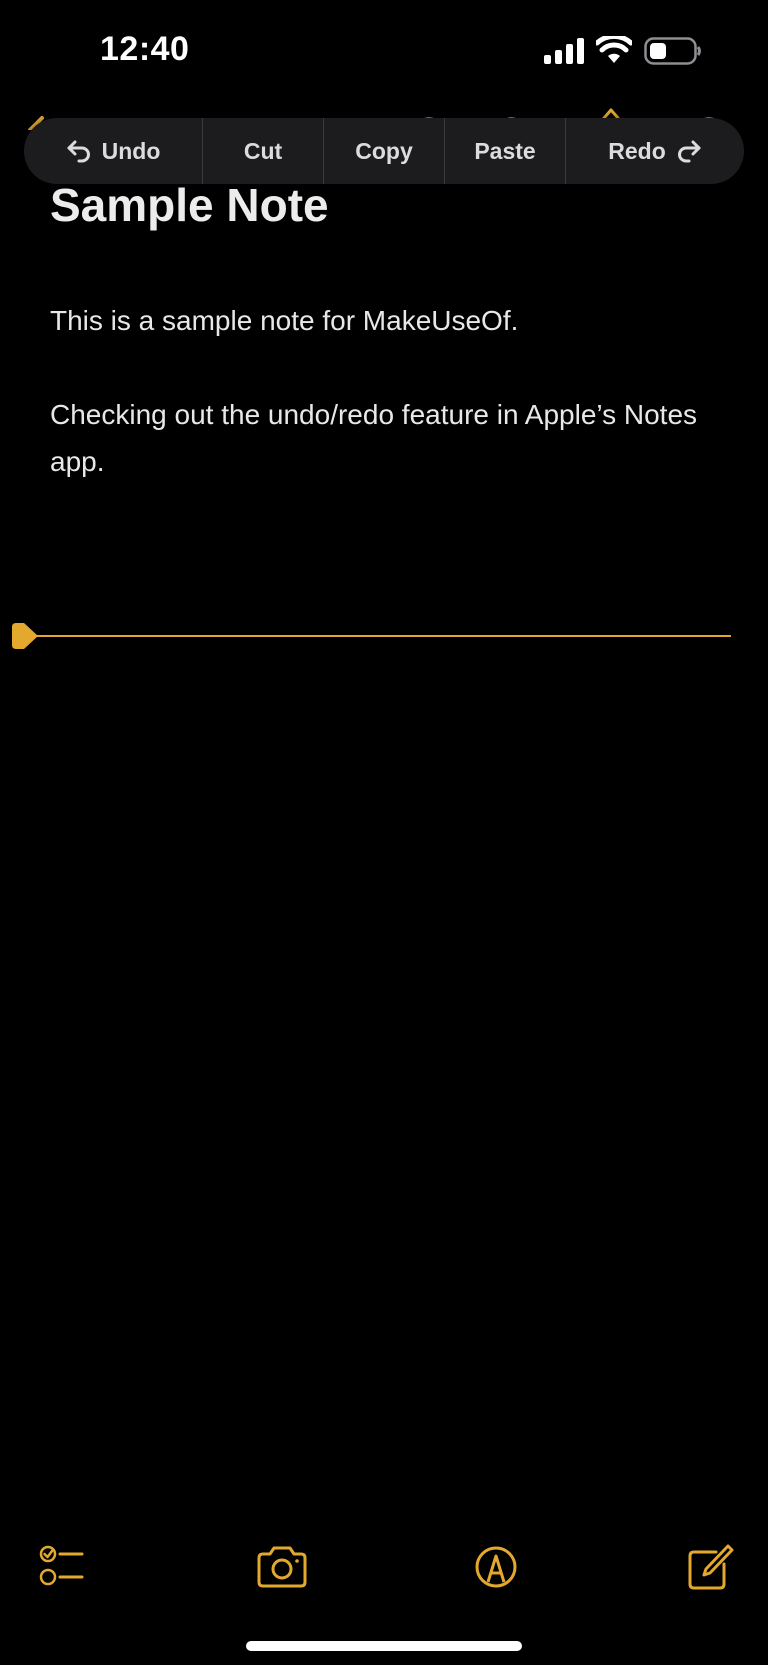 This screenshot has height=1665, width=768. Describe the element at coordinates (282, 1567) in the screenshot. I see `camera-icon` at that location.